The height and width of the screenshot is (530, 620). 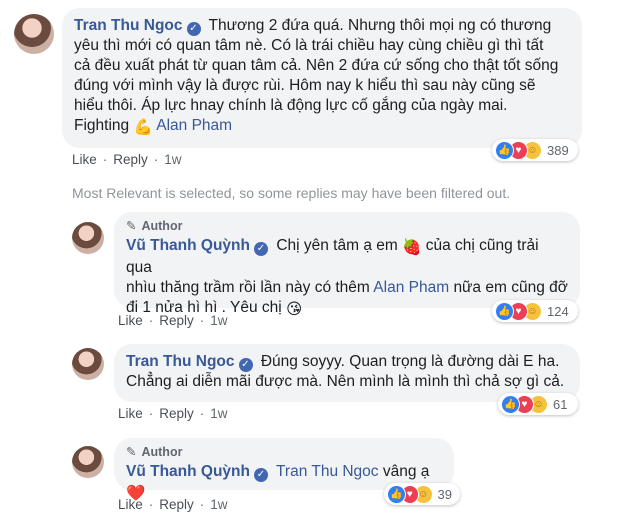 I want to click on commenter-name: Tran Thu Ngoc, so click(x=128, y=25).